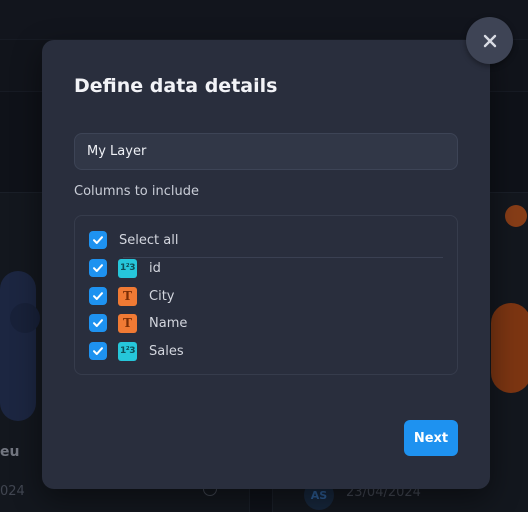 The image size is (528, 512). Describe the element at coordinates (155, 268) in the screenshot. I see `column-name: id` at that location.